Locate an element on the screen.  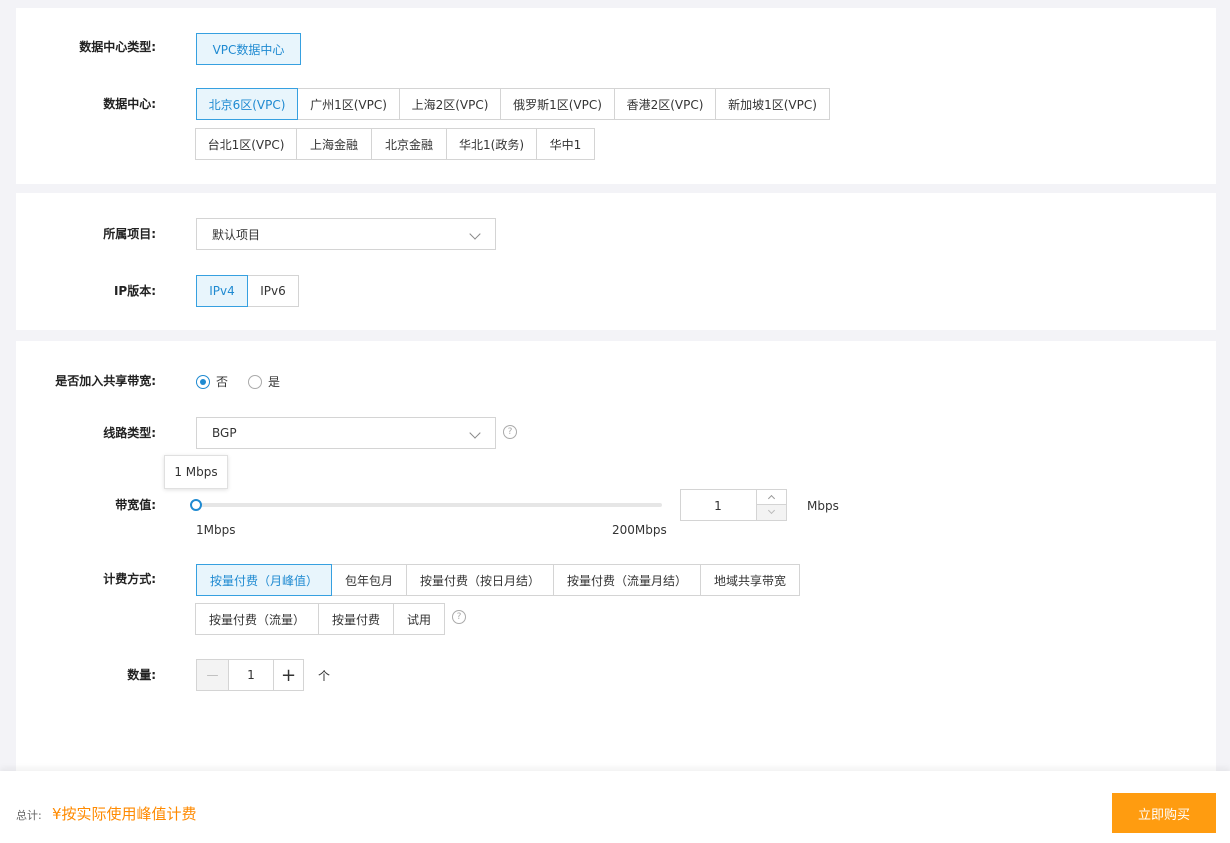
quantity-input: 1 is located at coordinates (251, 675).